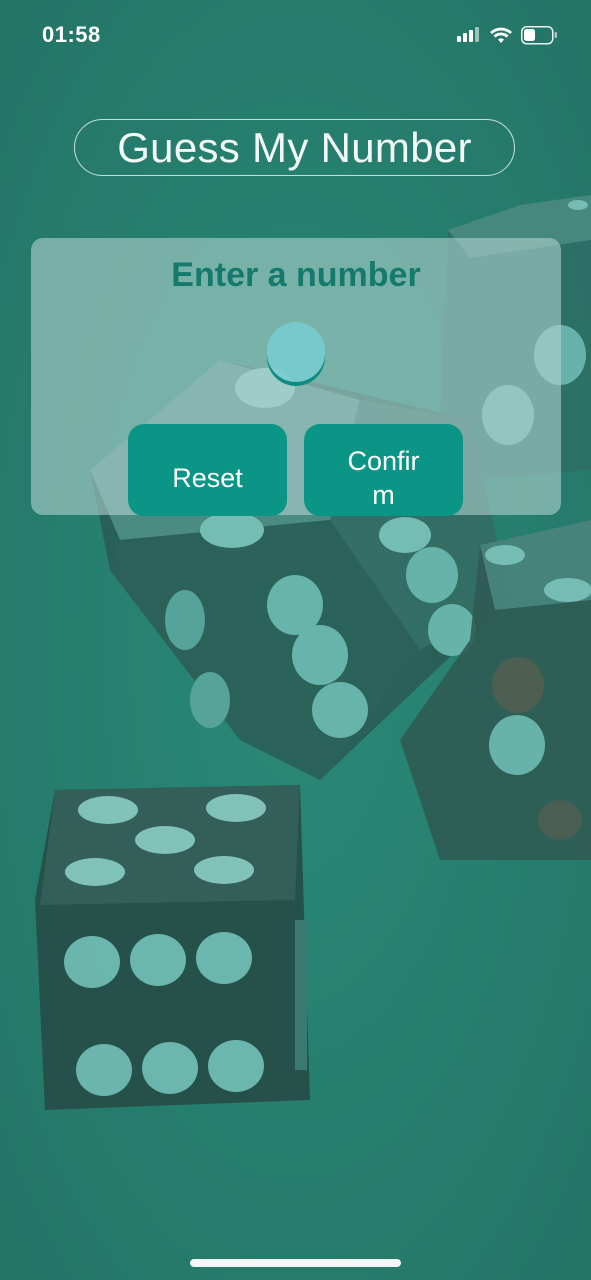 The width and height of the screenshot is (591, 1280). Describe the element at coordinates (296, 275) in the screenshot. I see `card-heading: Enter a number` at that location.